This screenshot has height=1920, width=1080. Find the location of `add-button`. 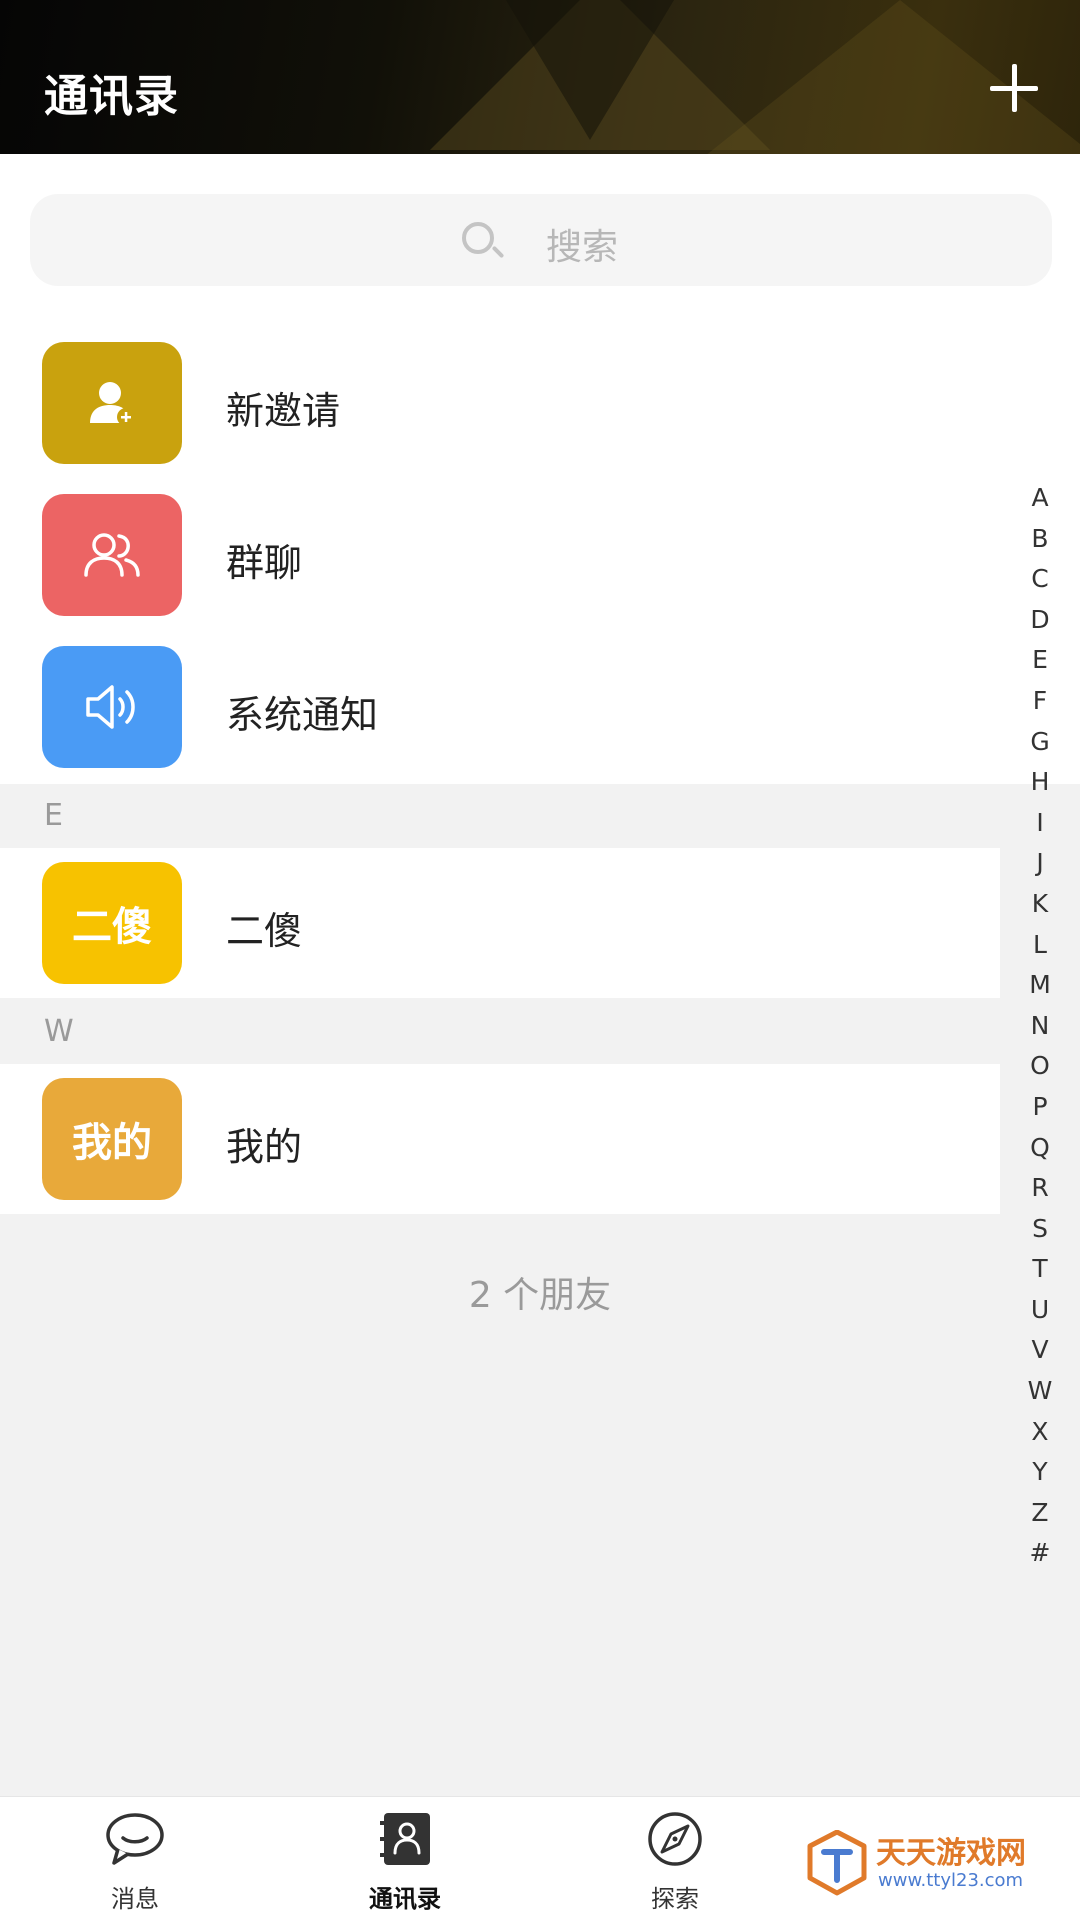

add-button is located at coordinates (1014, 88).